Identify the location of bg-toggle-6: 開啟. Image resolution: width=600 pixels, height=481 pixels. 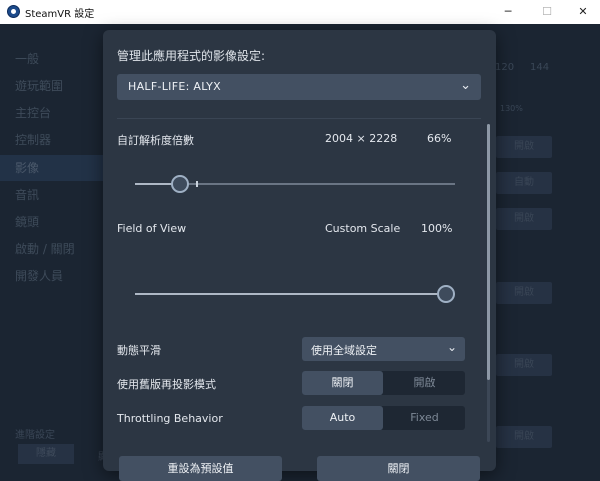
(524, 437).